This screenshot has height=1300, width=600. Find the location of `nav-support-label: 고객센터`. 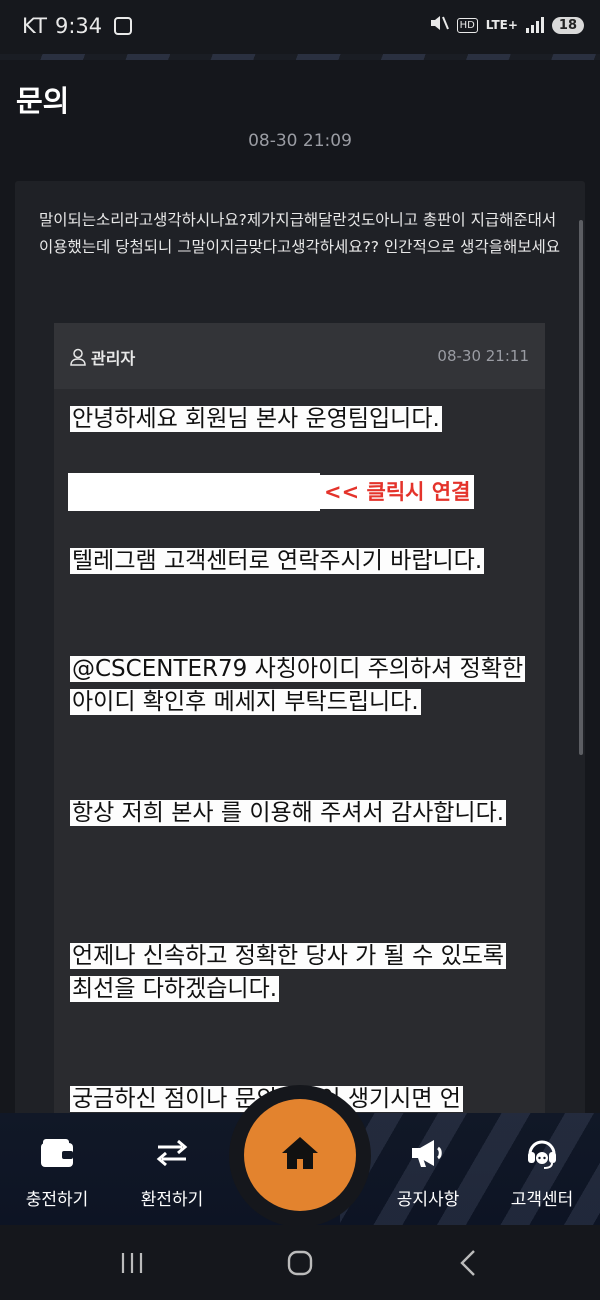

nav-support-label: 고객센터 is located at coordinates (542, 1200).